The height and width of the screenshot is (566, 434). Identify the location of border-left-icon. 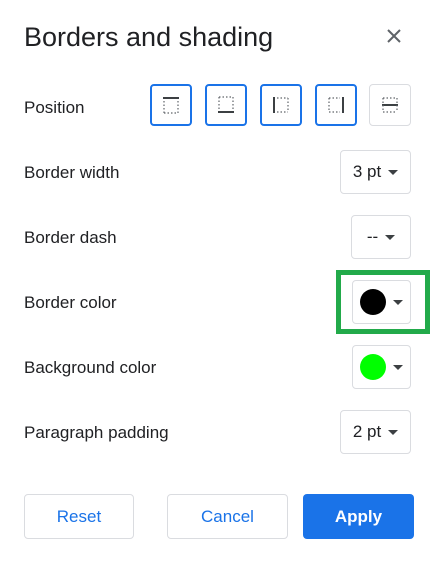
(281, 105).